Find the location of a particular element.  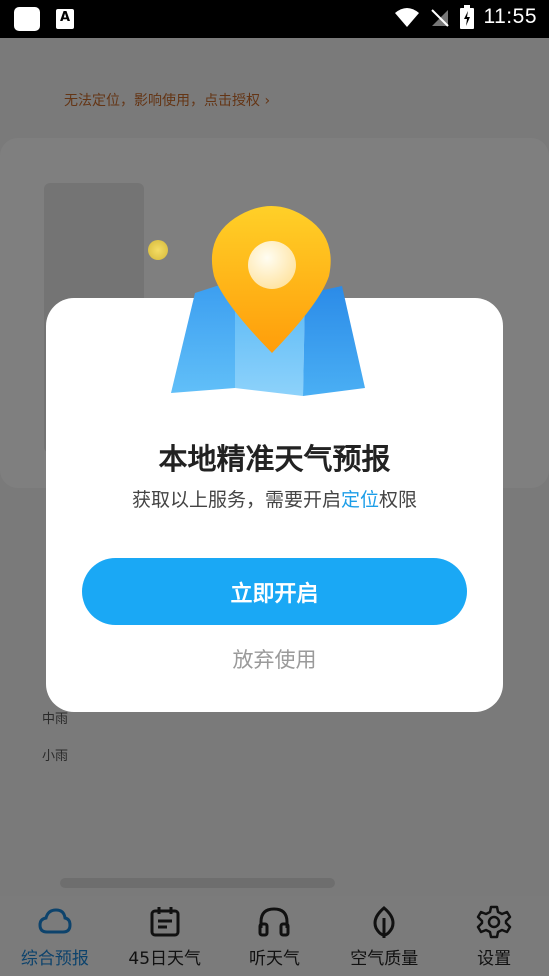

notification-icon is located at coordinates (27, 19).